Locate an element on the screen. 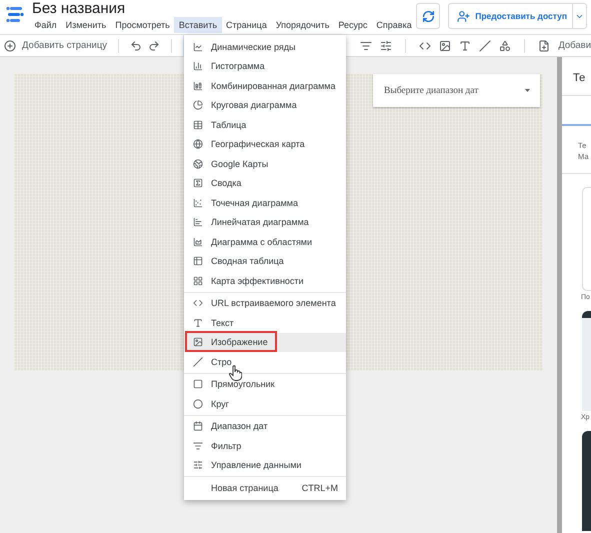 This screenshot has width=591, height=533. circle-icon is located at coordinates (198, 403).